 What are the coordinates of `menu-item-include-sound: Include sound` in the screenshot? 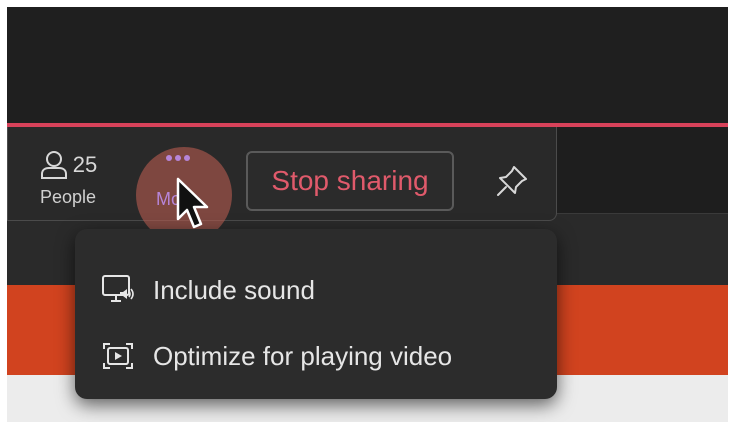 It's located at (208, 290).